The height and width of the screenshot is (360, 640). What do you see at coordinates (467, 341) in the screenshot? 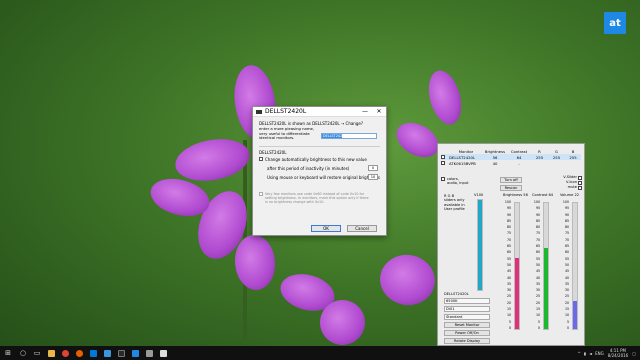
I see `rotate-display-button: Rotate Display` at bounding box center [467, 341].